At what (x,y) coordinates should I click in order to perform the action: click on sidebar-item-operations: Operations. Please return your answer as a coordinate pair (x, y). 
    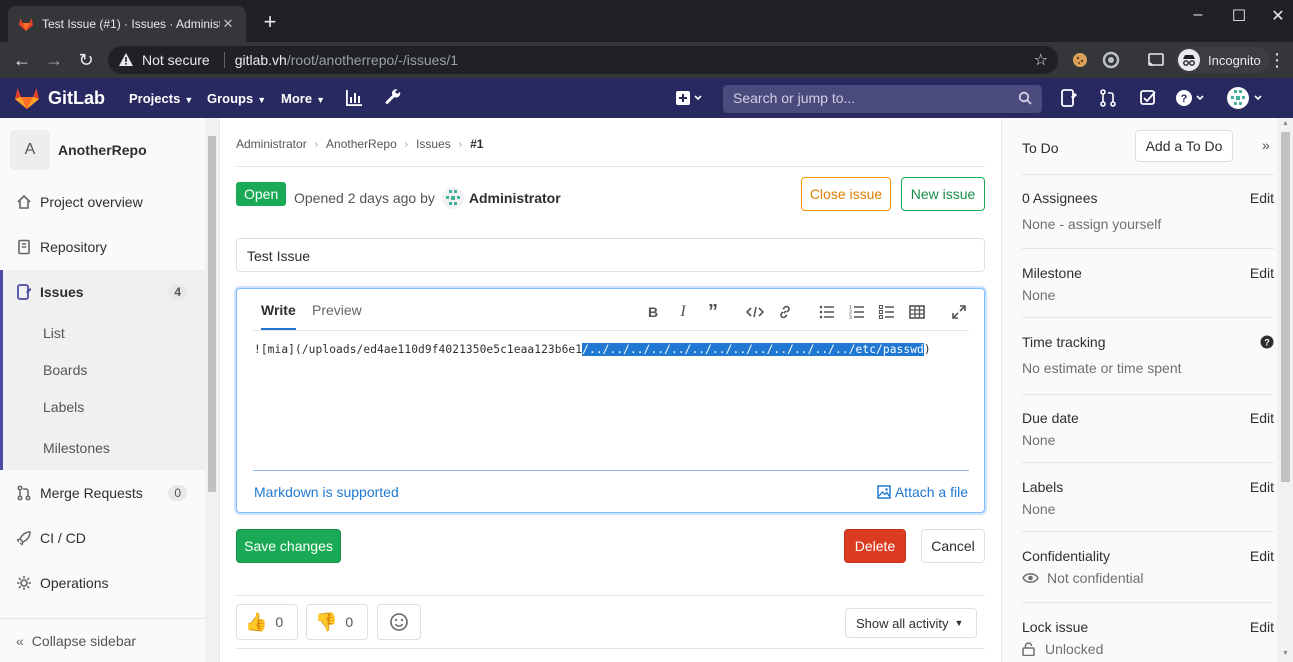
    Looking at the image, I should click on (102, 583).